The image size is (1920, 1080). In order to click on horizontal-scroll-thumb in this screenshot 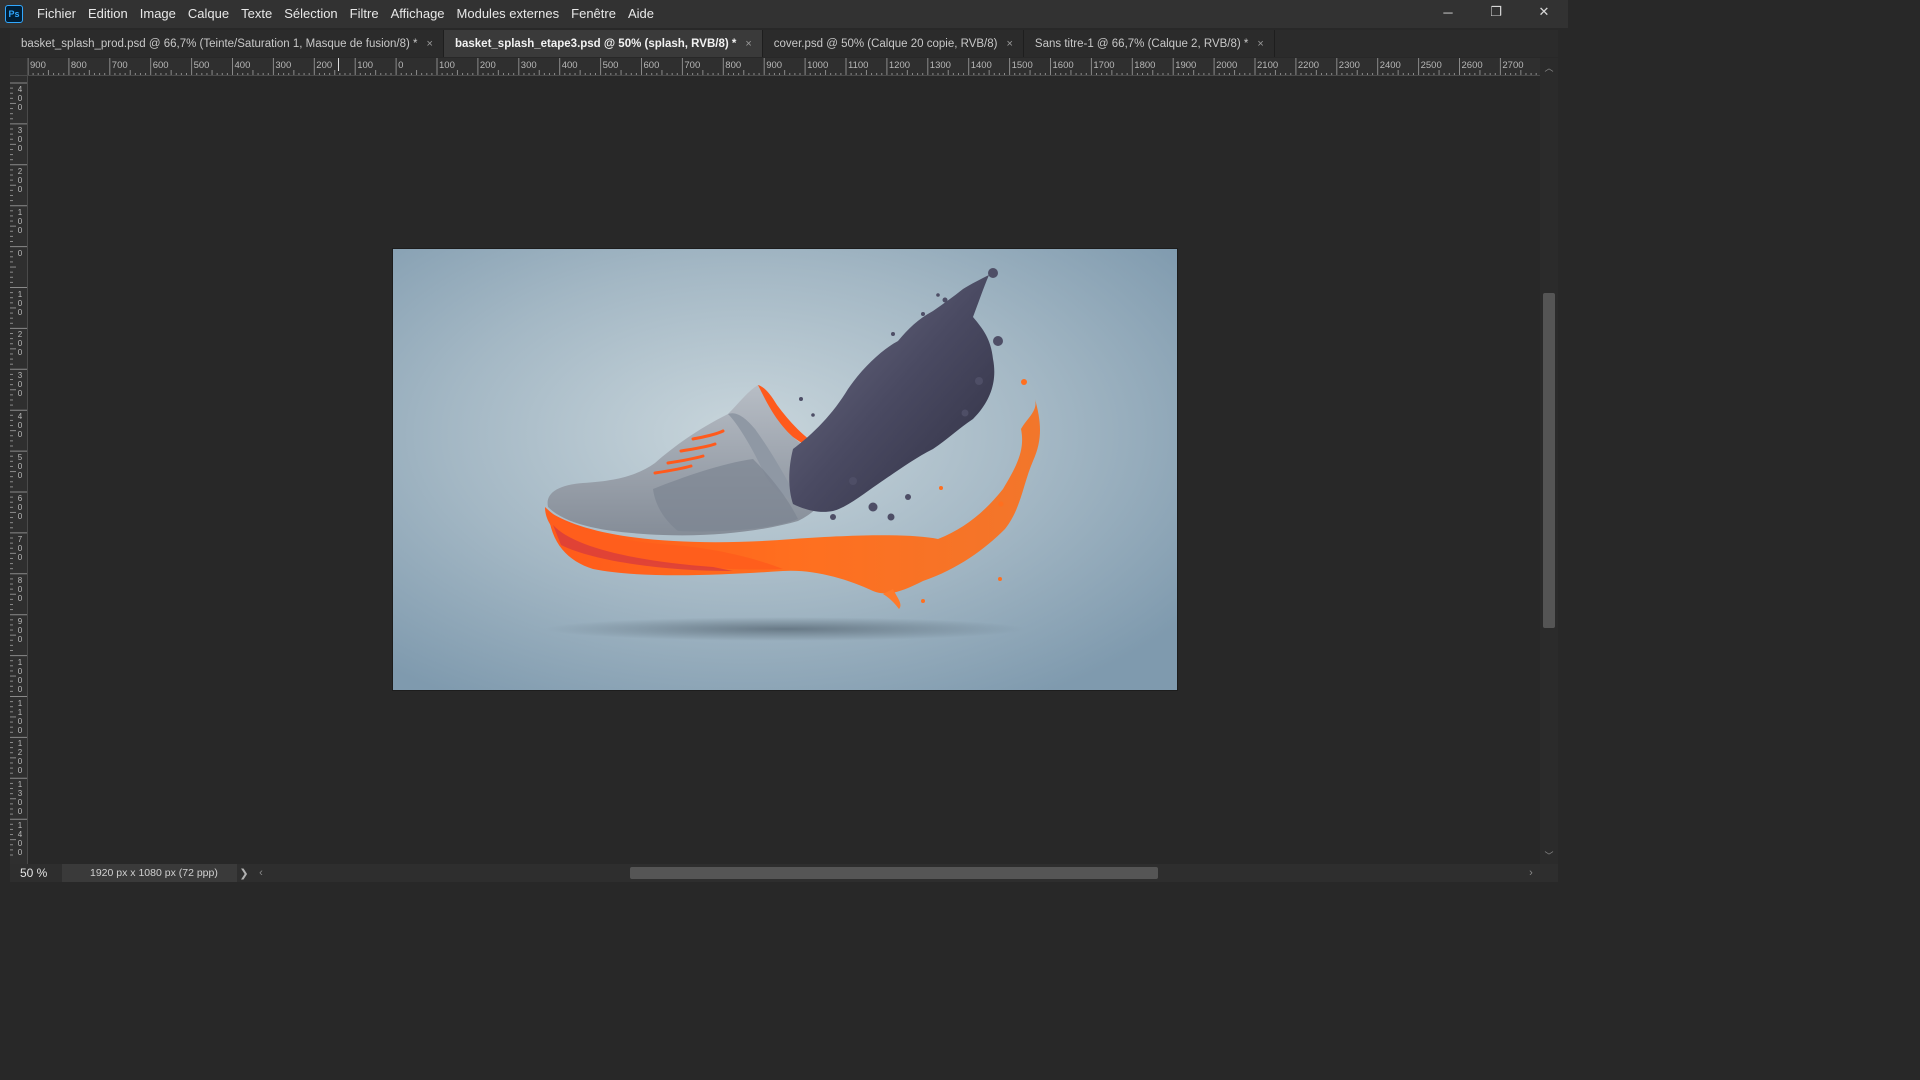, I will do `click(894, 873)`.